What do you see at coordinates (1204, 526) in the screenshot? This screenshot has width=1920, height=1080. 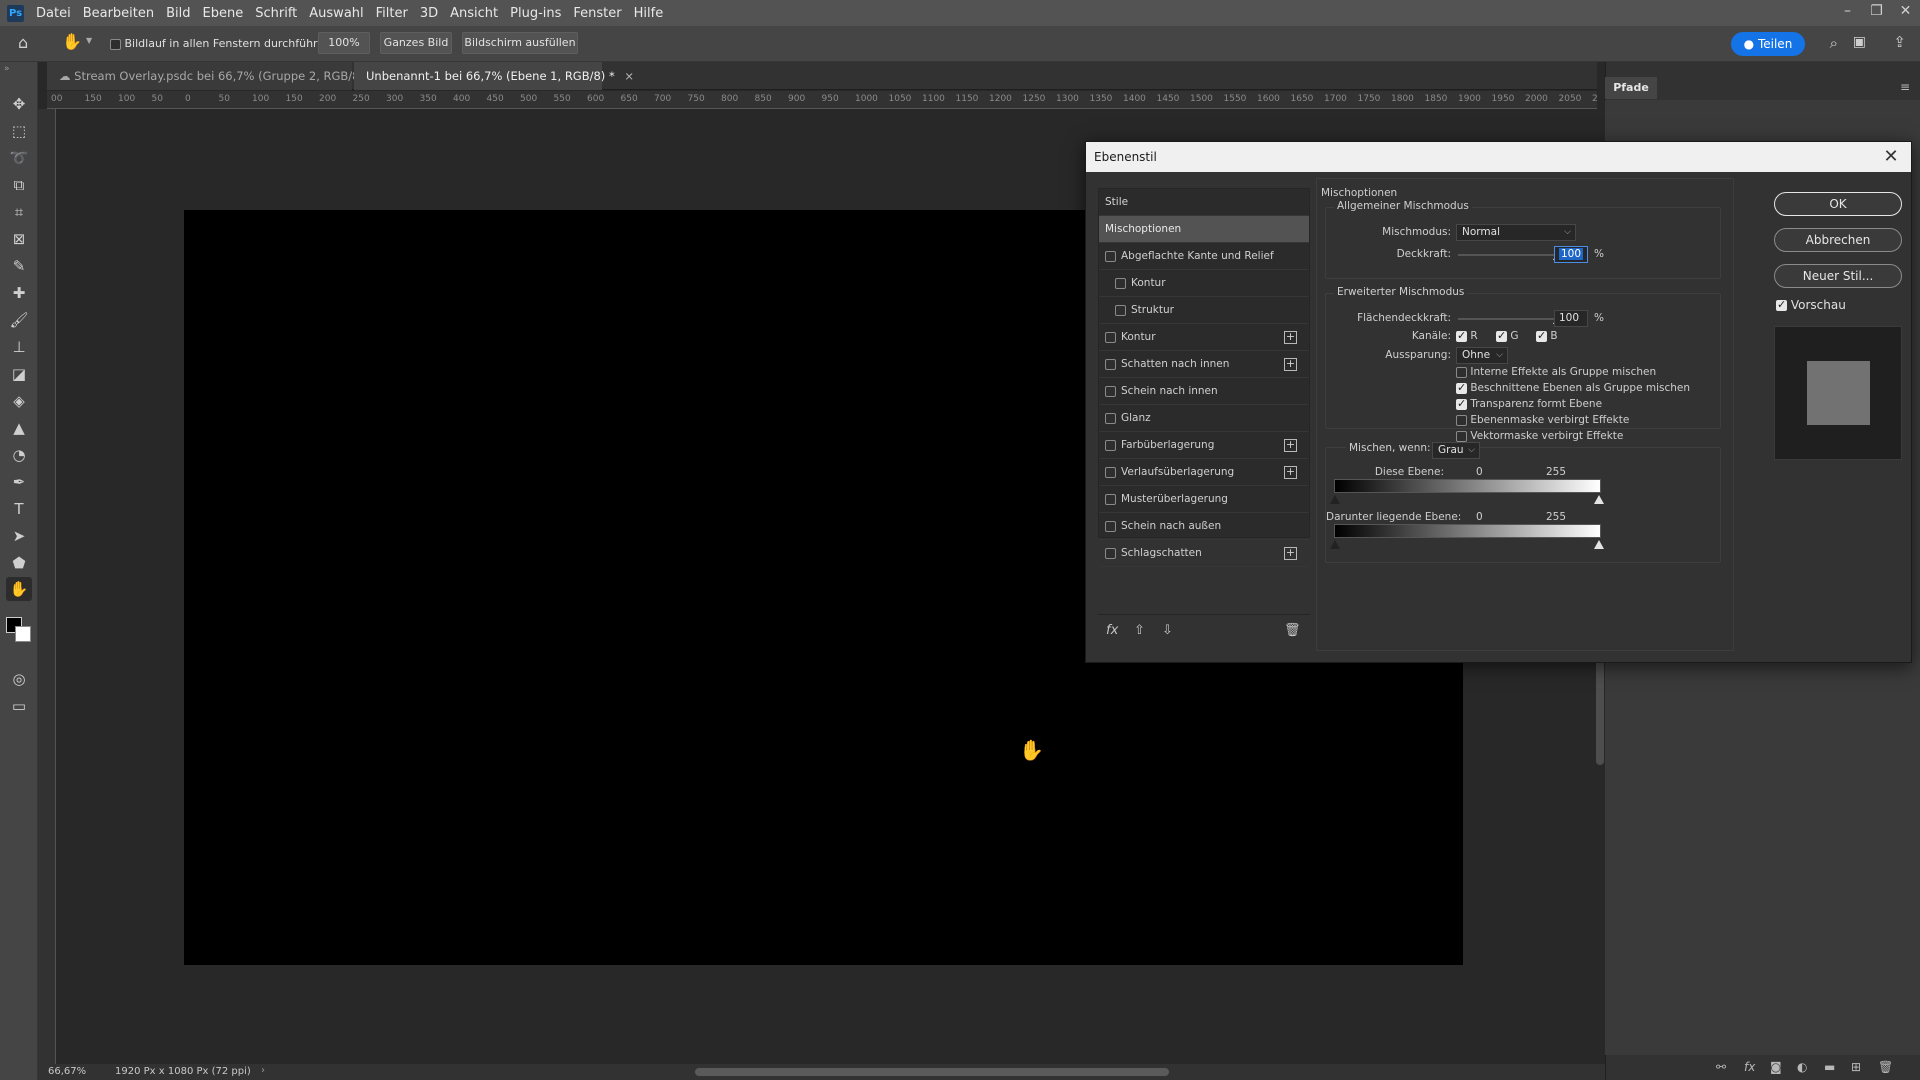 I see `style-item: Schein nach außen` at bounding box center [1204, 526].